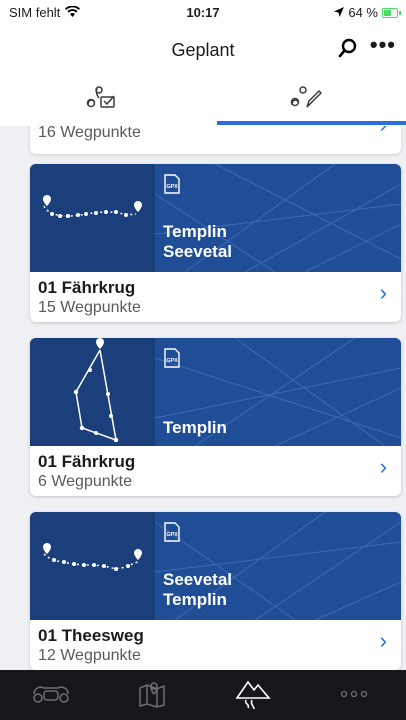 The height and width of the screenshot is (720, 406). I want to click on more-dots-icon, so click(354, 695).